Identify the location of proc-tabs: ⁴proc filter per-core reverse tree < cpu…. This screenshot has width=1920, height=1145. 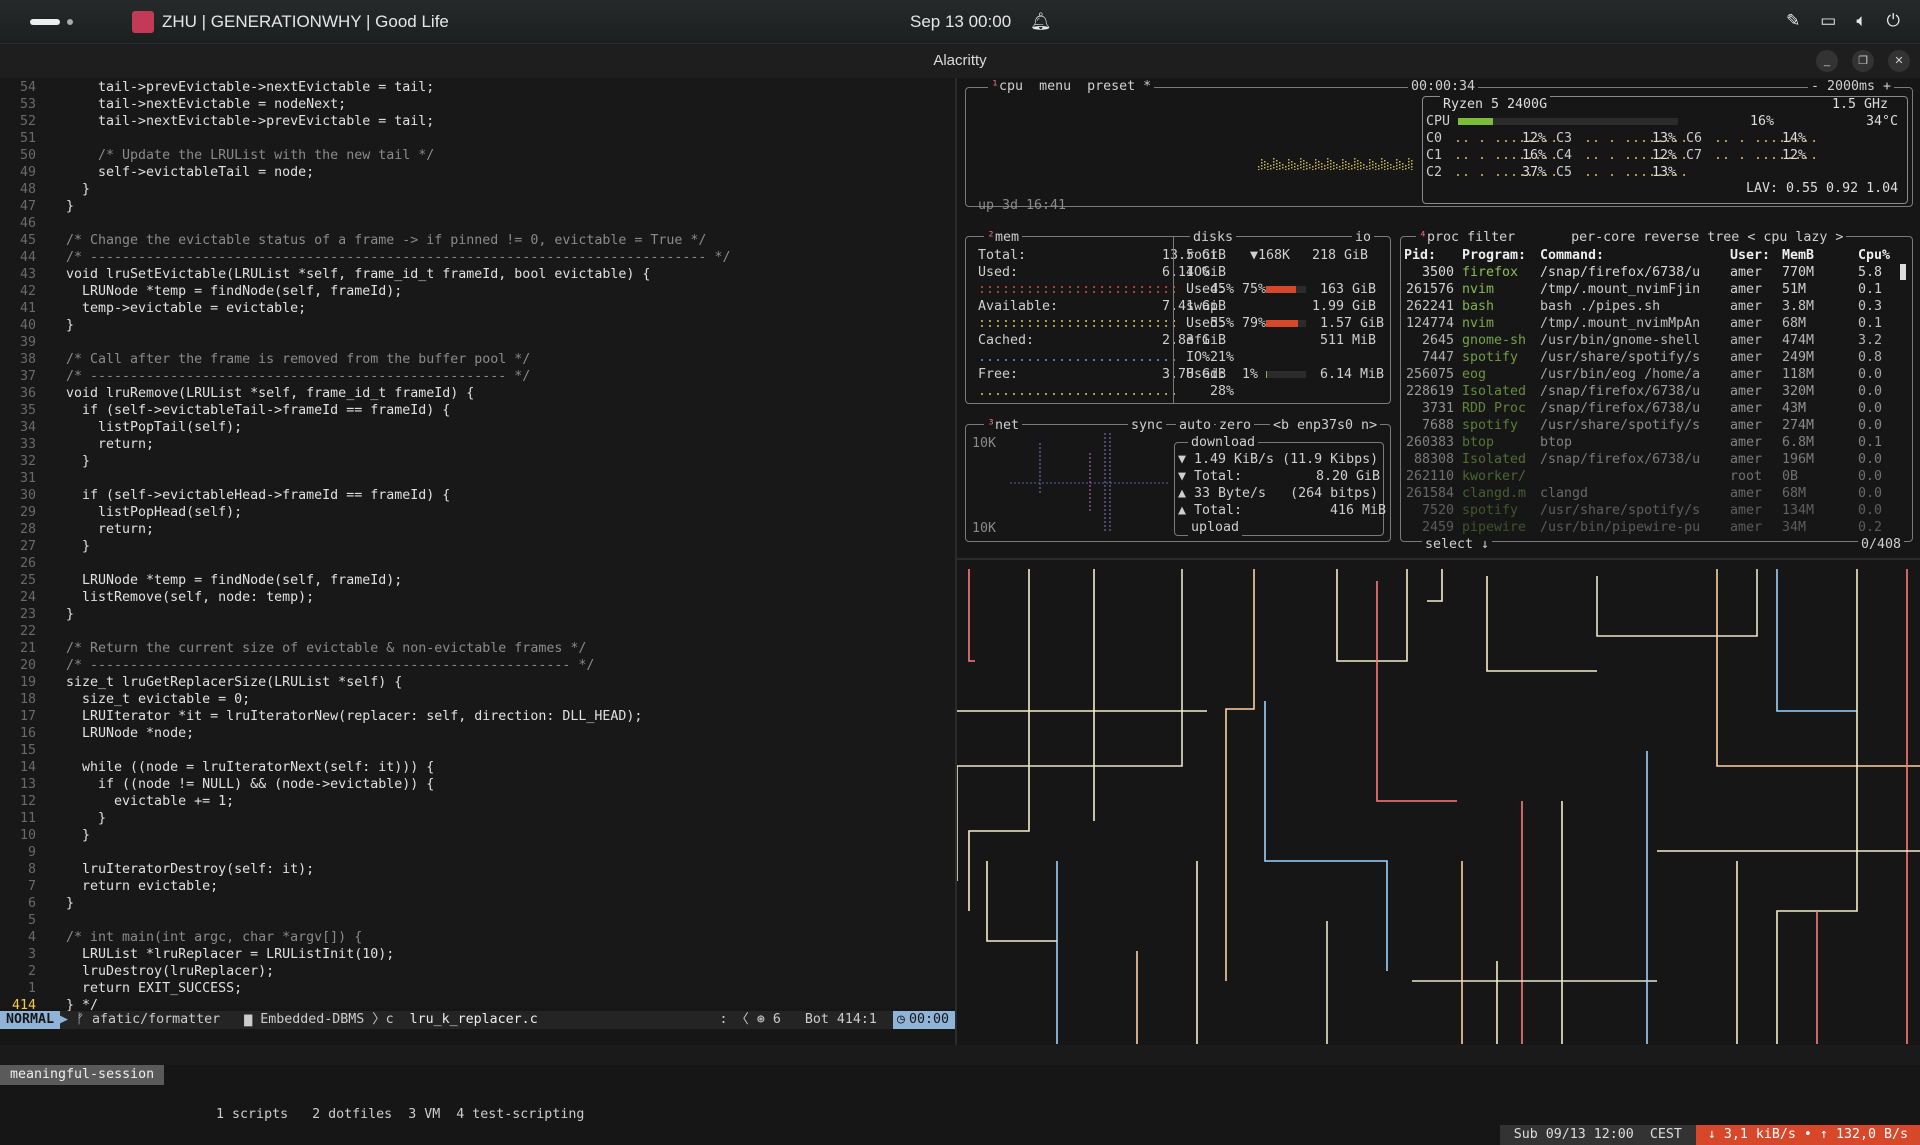
(1631, 237).